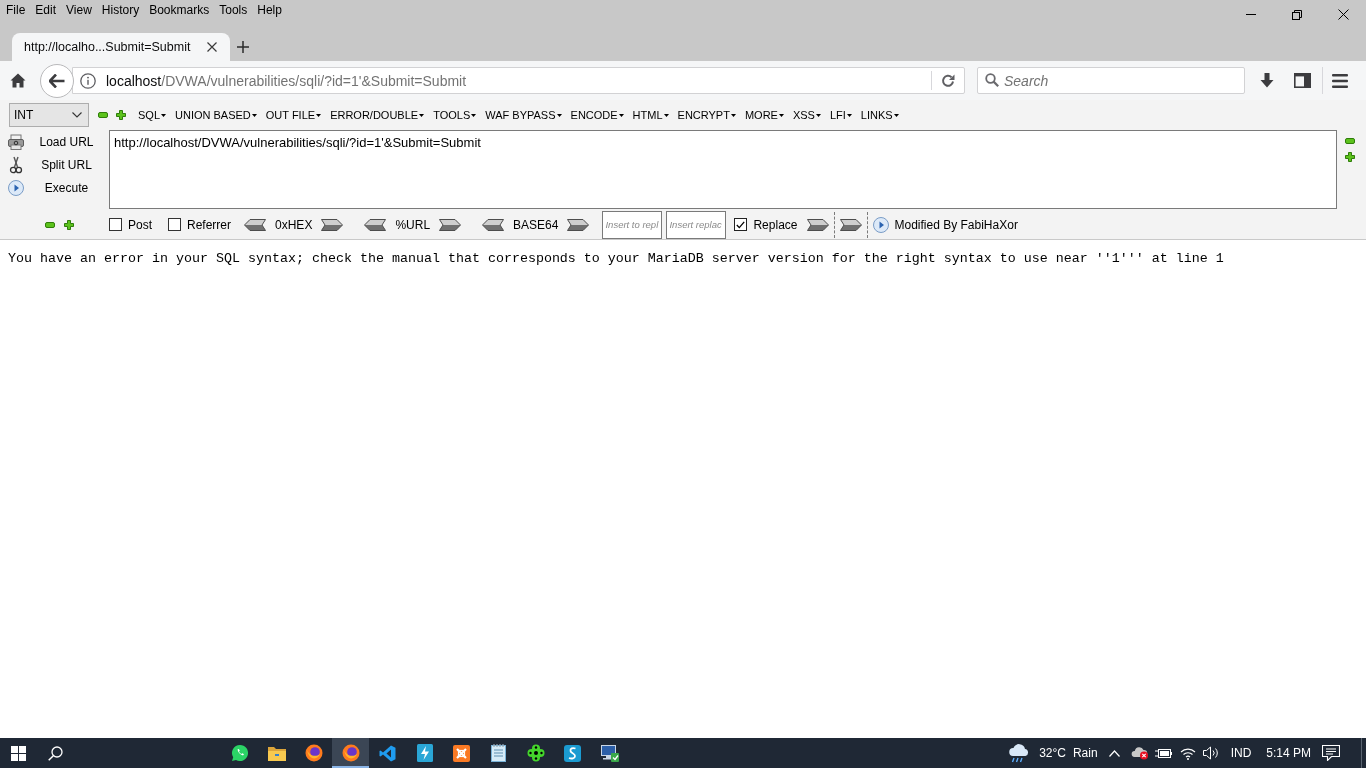 The height and width of the screenshot is (768, 1366). What do you see at coordinates (1139, 753) in the screenshot?
I see `cloud-error-icon` at bounding box center [1139, 753].